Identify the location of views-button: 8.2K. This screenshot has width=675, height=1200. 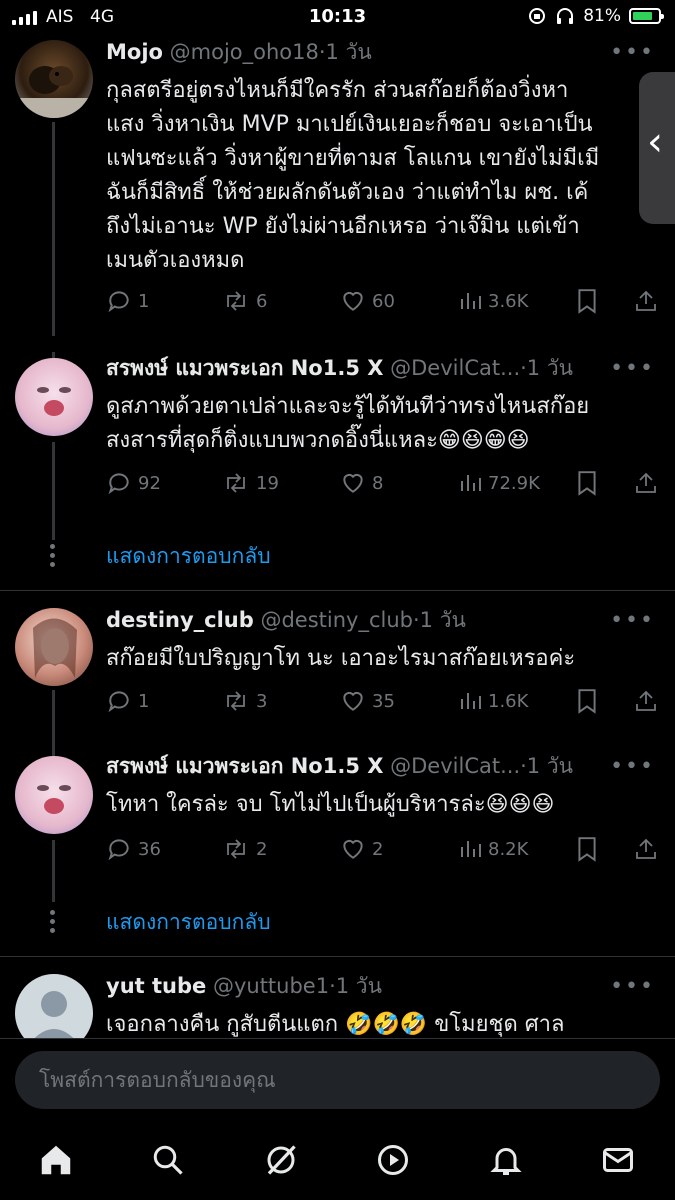
(493, 849).